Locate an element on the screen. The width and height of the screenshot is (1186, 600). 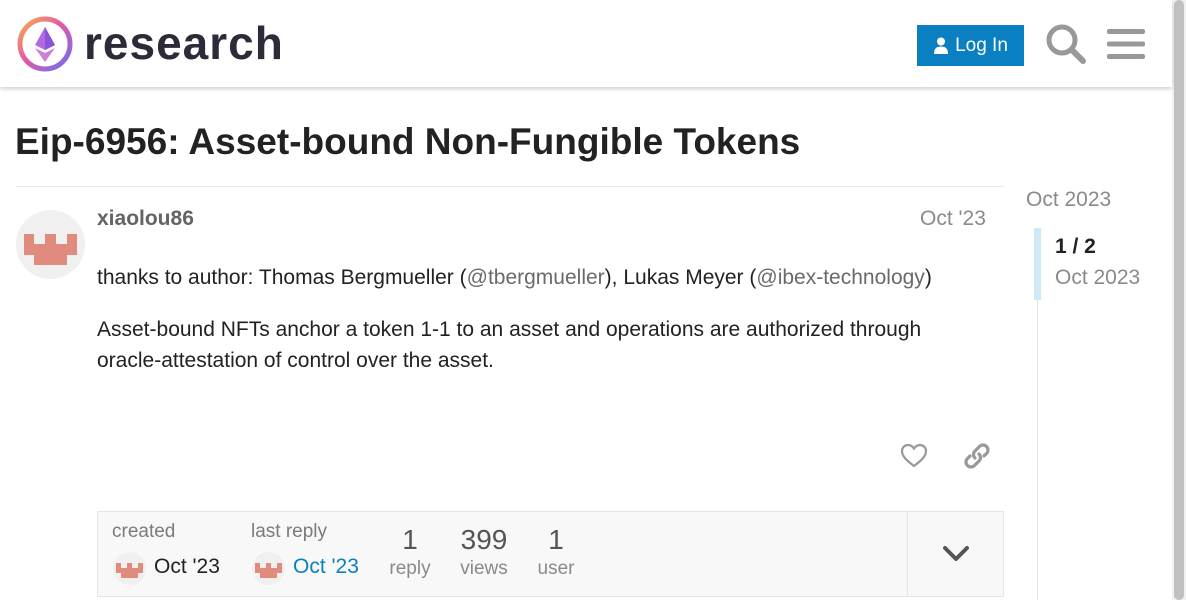
timeline-date: Oct 2023 is located at coordinates (1098, 277).